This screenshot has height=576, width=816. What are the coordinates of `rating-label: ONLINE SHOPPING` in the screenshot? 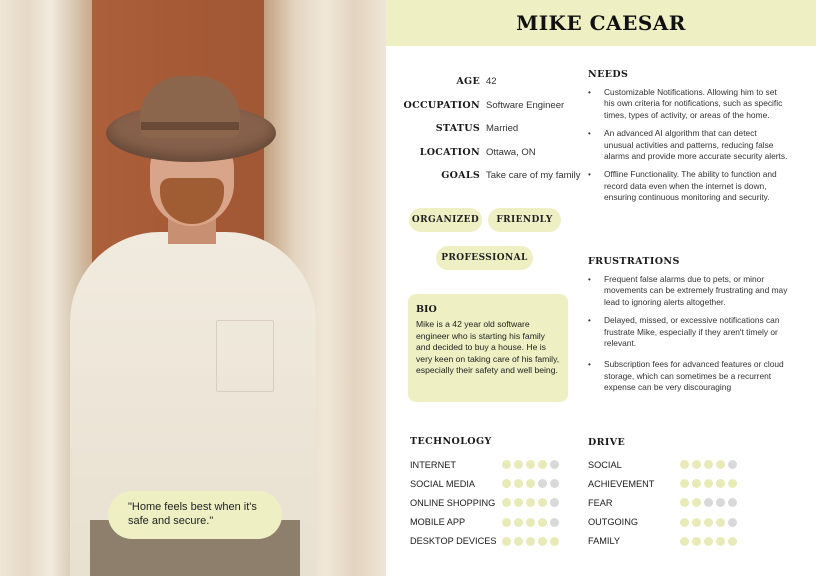 It's located at (453, 502).